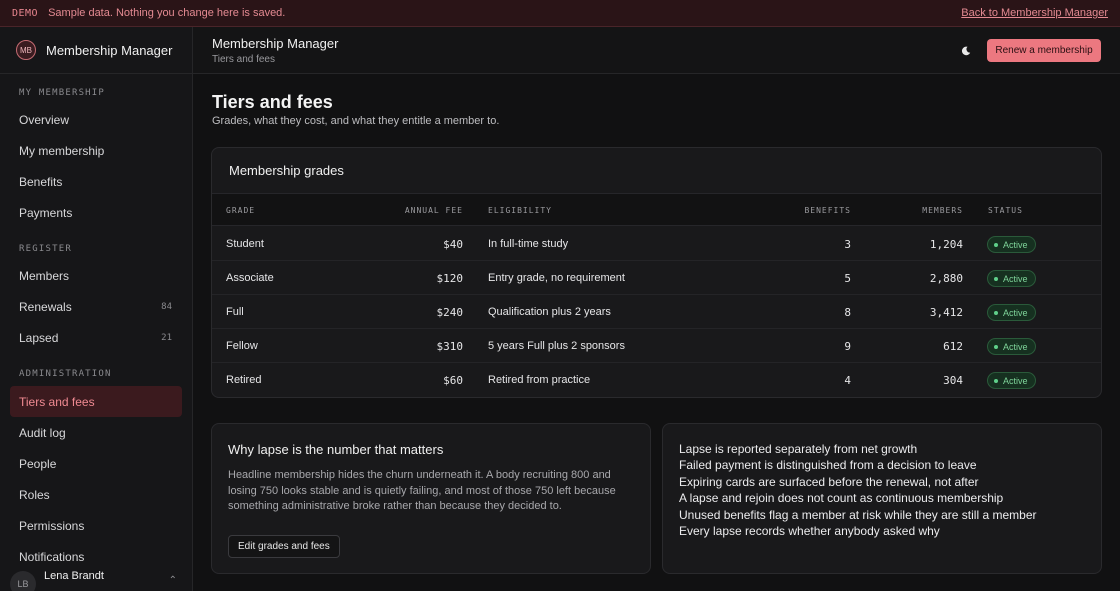 The height and width of the screenshot is (591, 1120). What do you see at coordinates (96, 212) in the screenshot?
I see `sidebar-item-payments: Payments` at bounding box center [96, 212].